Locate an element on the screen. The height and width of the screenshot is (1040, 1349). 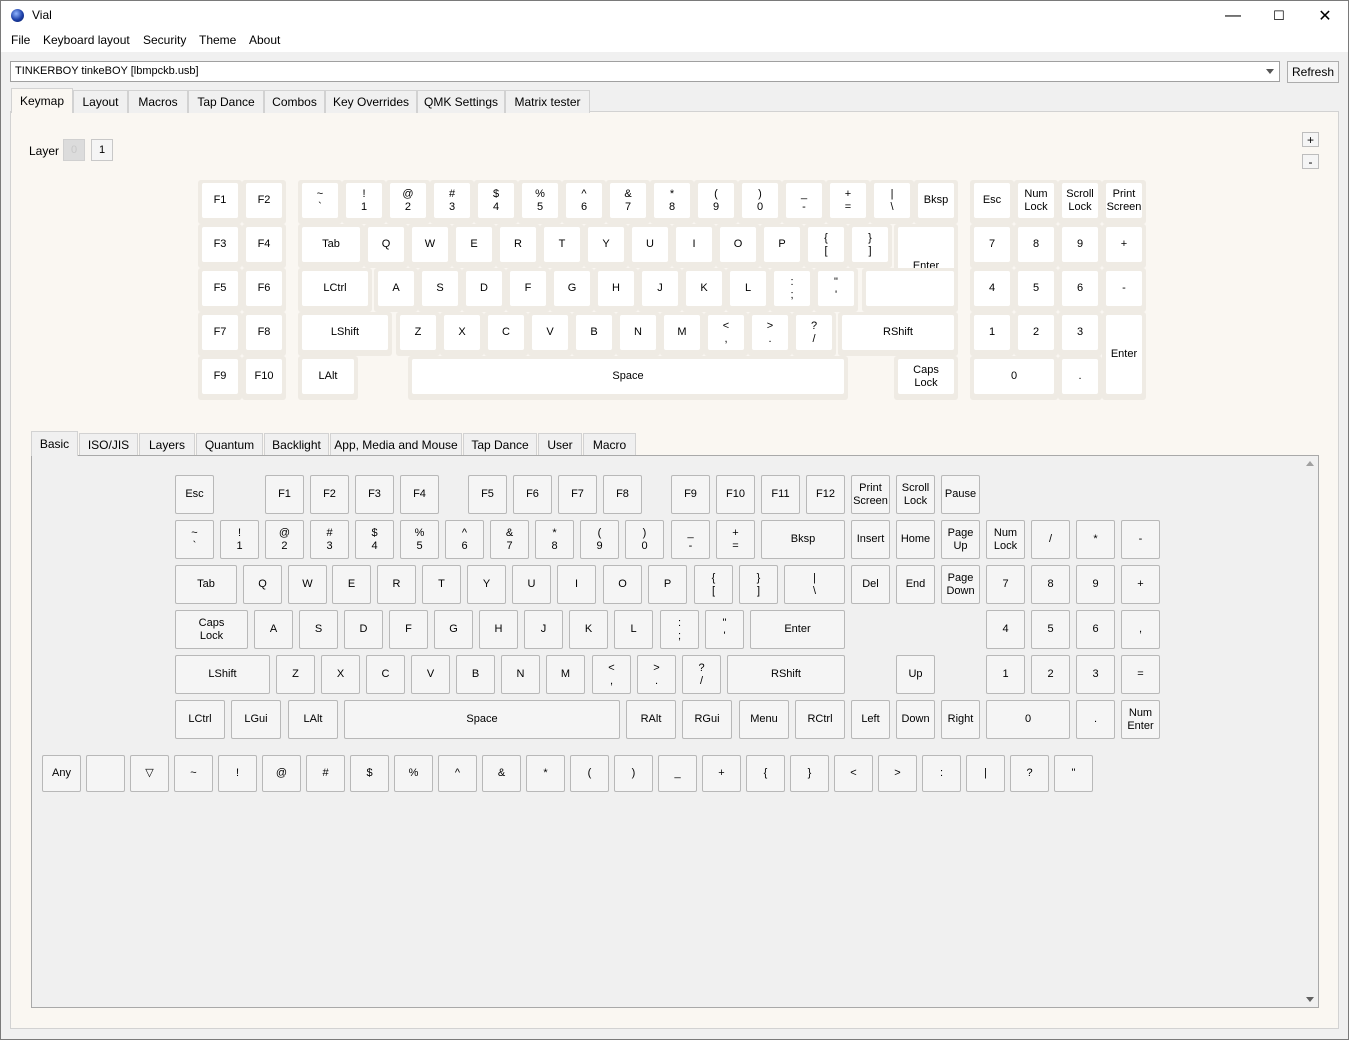
keycode-8: * 8 is located at coordinates (554, 539).